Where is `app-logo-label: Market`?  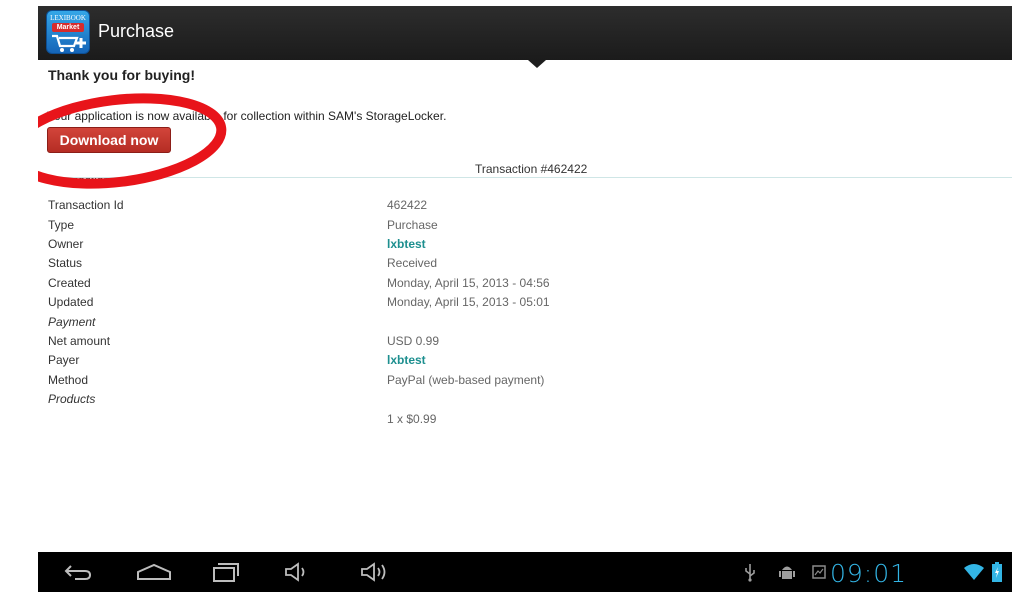
app-logo-label: Market is located at coordinates (68, 27).